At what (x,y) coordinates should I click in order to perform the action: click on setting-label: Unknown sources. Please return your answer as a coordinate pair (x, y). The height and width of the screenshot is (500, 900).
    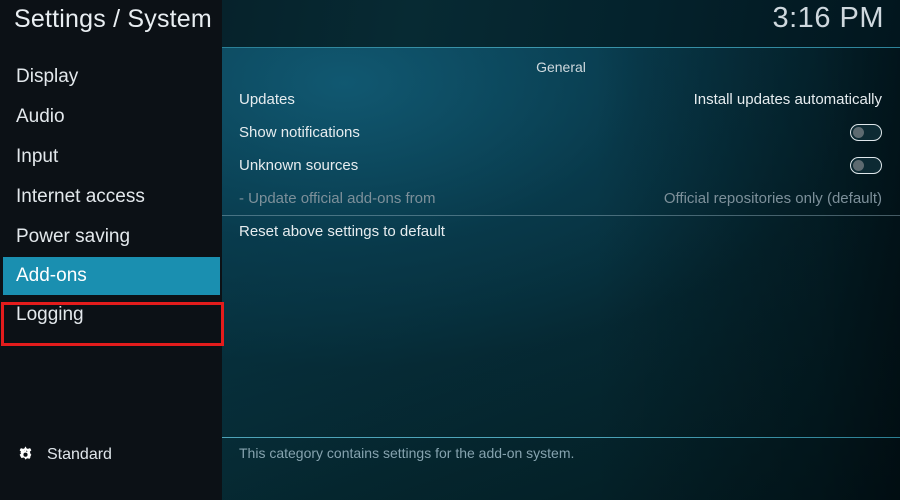
    Looking at the image, I should click on (299, 165).